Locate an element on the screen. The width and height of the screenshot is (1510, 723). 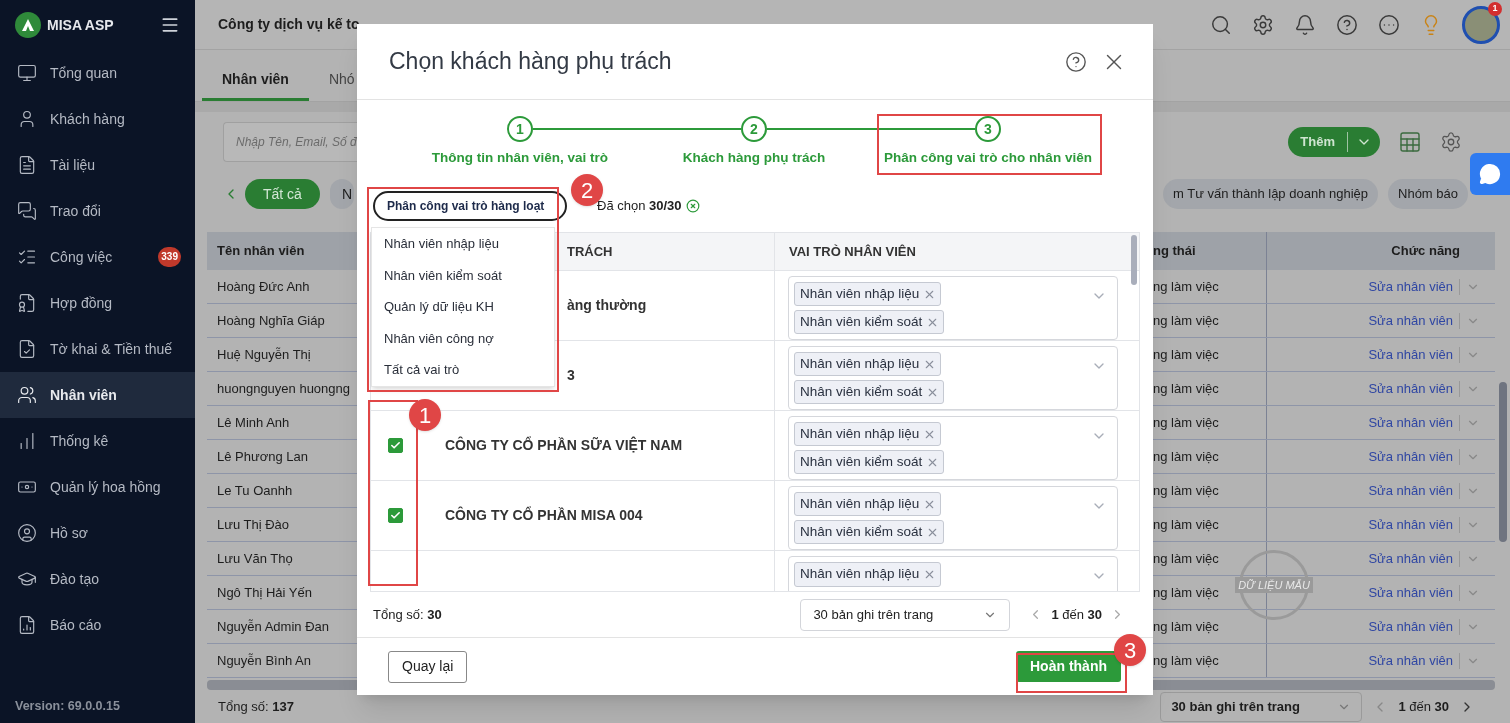
sidebar-item: Nhân viên is located at coordinates (97, 395).